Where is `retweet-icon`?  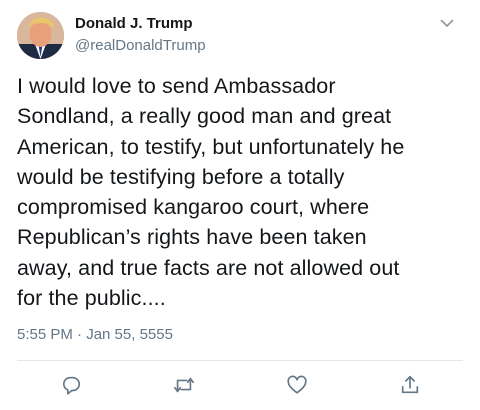
retweet-icon is located at coordinates (184, 385).